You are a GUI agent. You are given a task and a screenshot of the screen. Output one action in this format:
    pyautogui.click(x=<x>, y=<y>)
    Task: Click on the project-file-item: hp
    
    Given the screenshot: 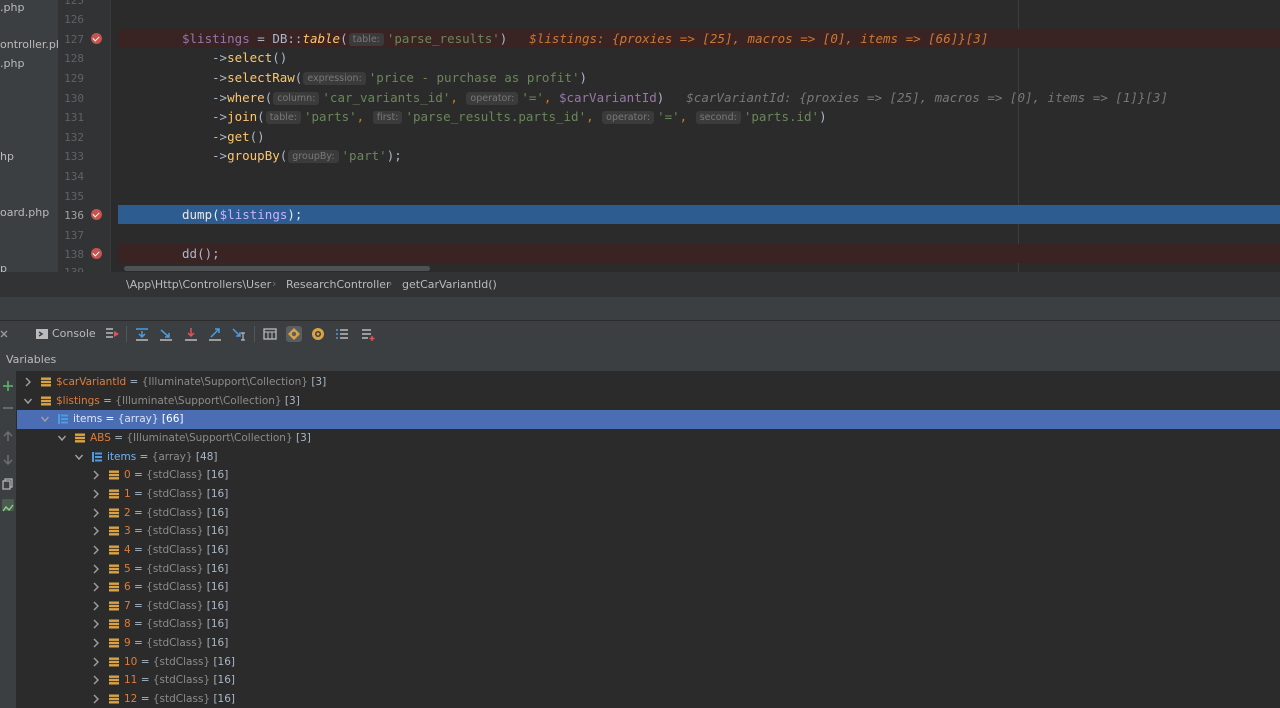 What is the action you would take?
    pyautogui.click(x=7, y=156)
    